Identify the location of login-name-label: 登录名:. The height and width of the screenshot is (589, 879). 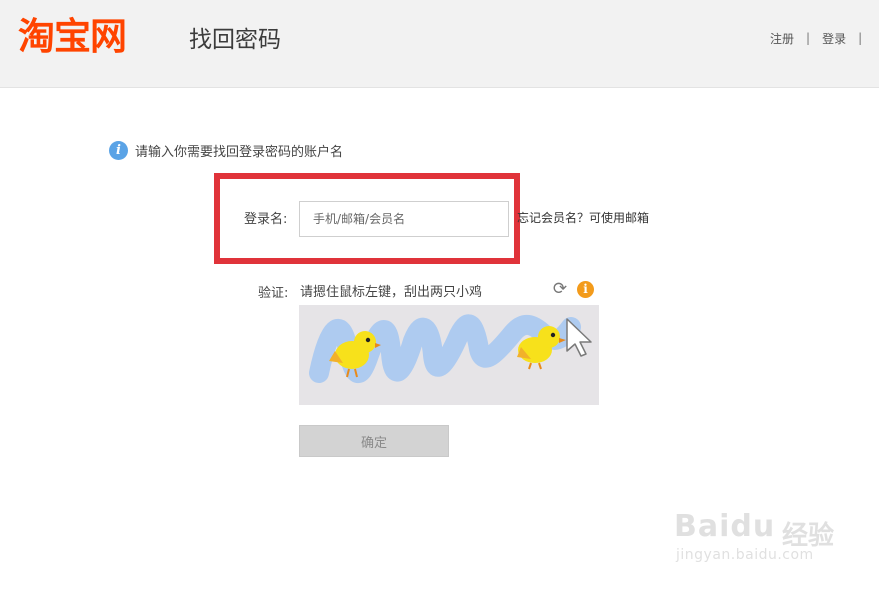
(266, 219).